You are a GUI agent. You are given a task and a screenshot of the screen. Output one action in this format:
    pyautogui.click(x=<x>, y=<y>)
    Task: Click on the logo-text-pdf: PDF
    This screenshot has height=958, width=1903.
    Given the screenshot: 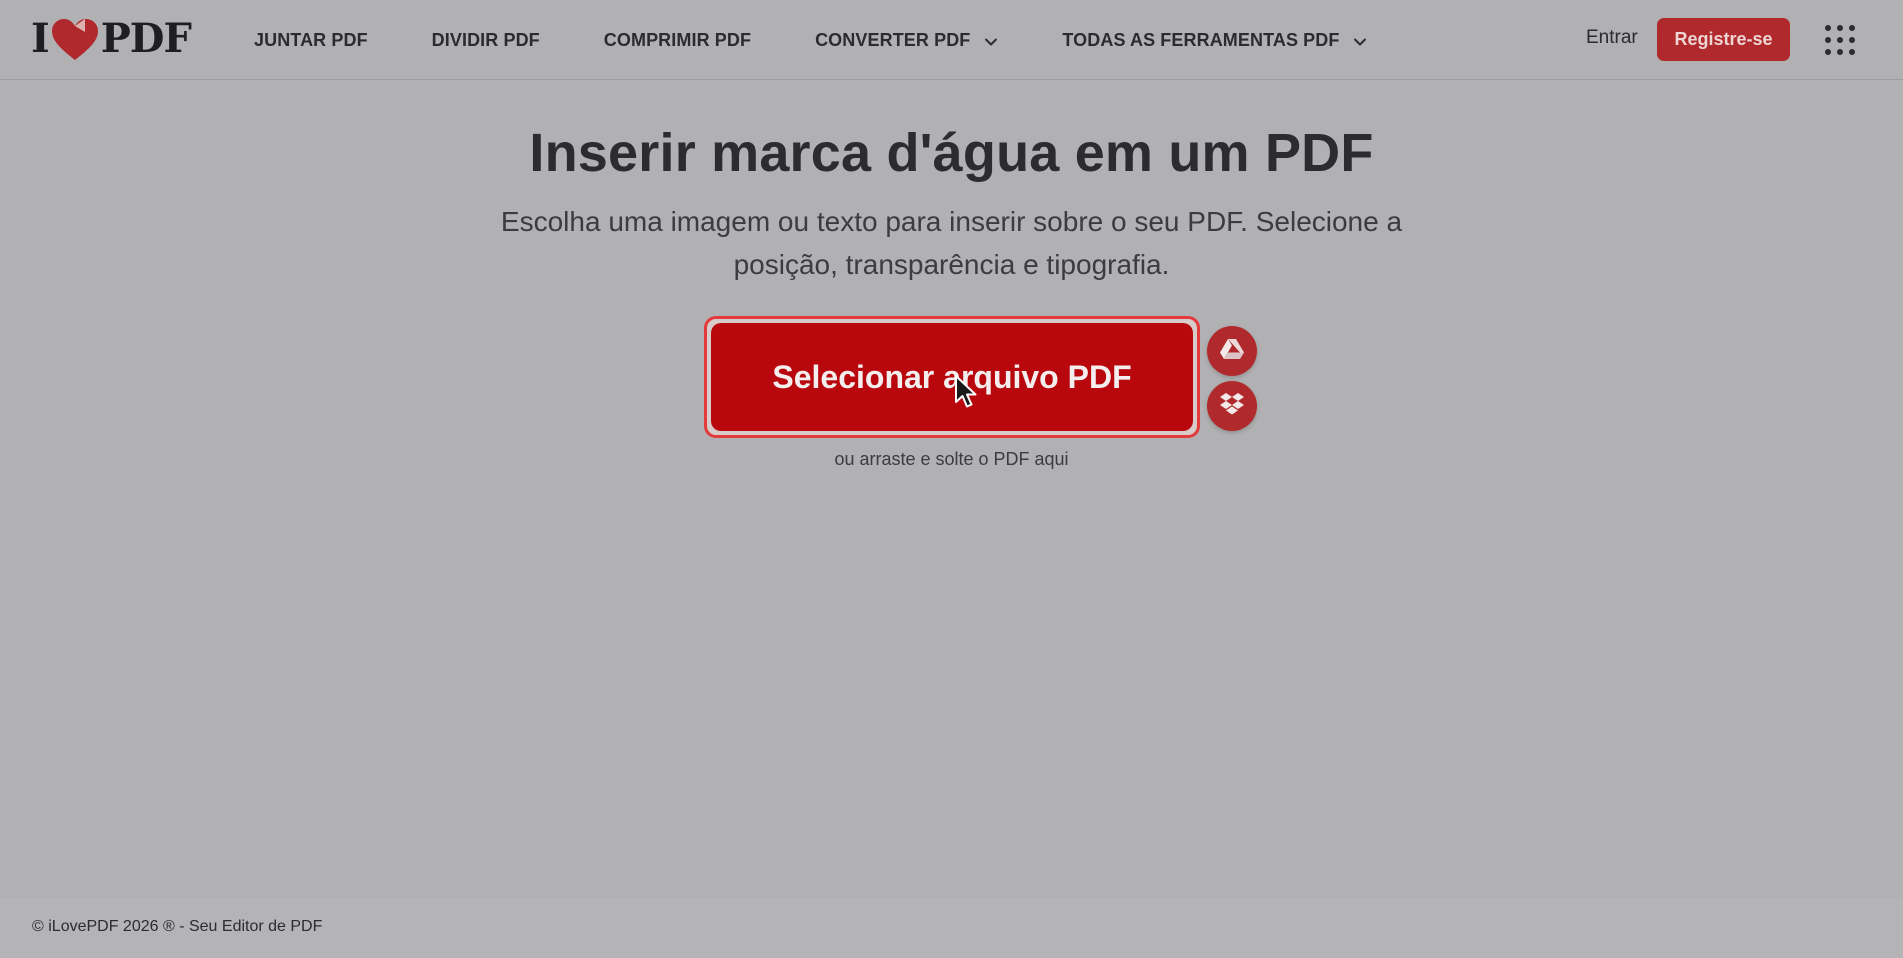 What is the action you would take?
    pyautogui.click(x=146, y=38)
    